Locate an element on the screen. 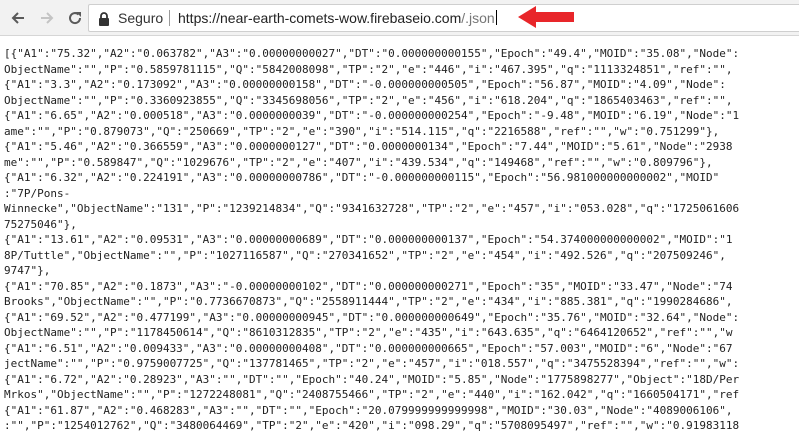  address-divider is located at coordinates (169, 18).